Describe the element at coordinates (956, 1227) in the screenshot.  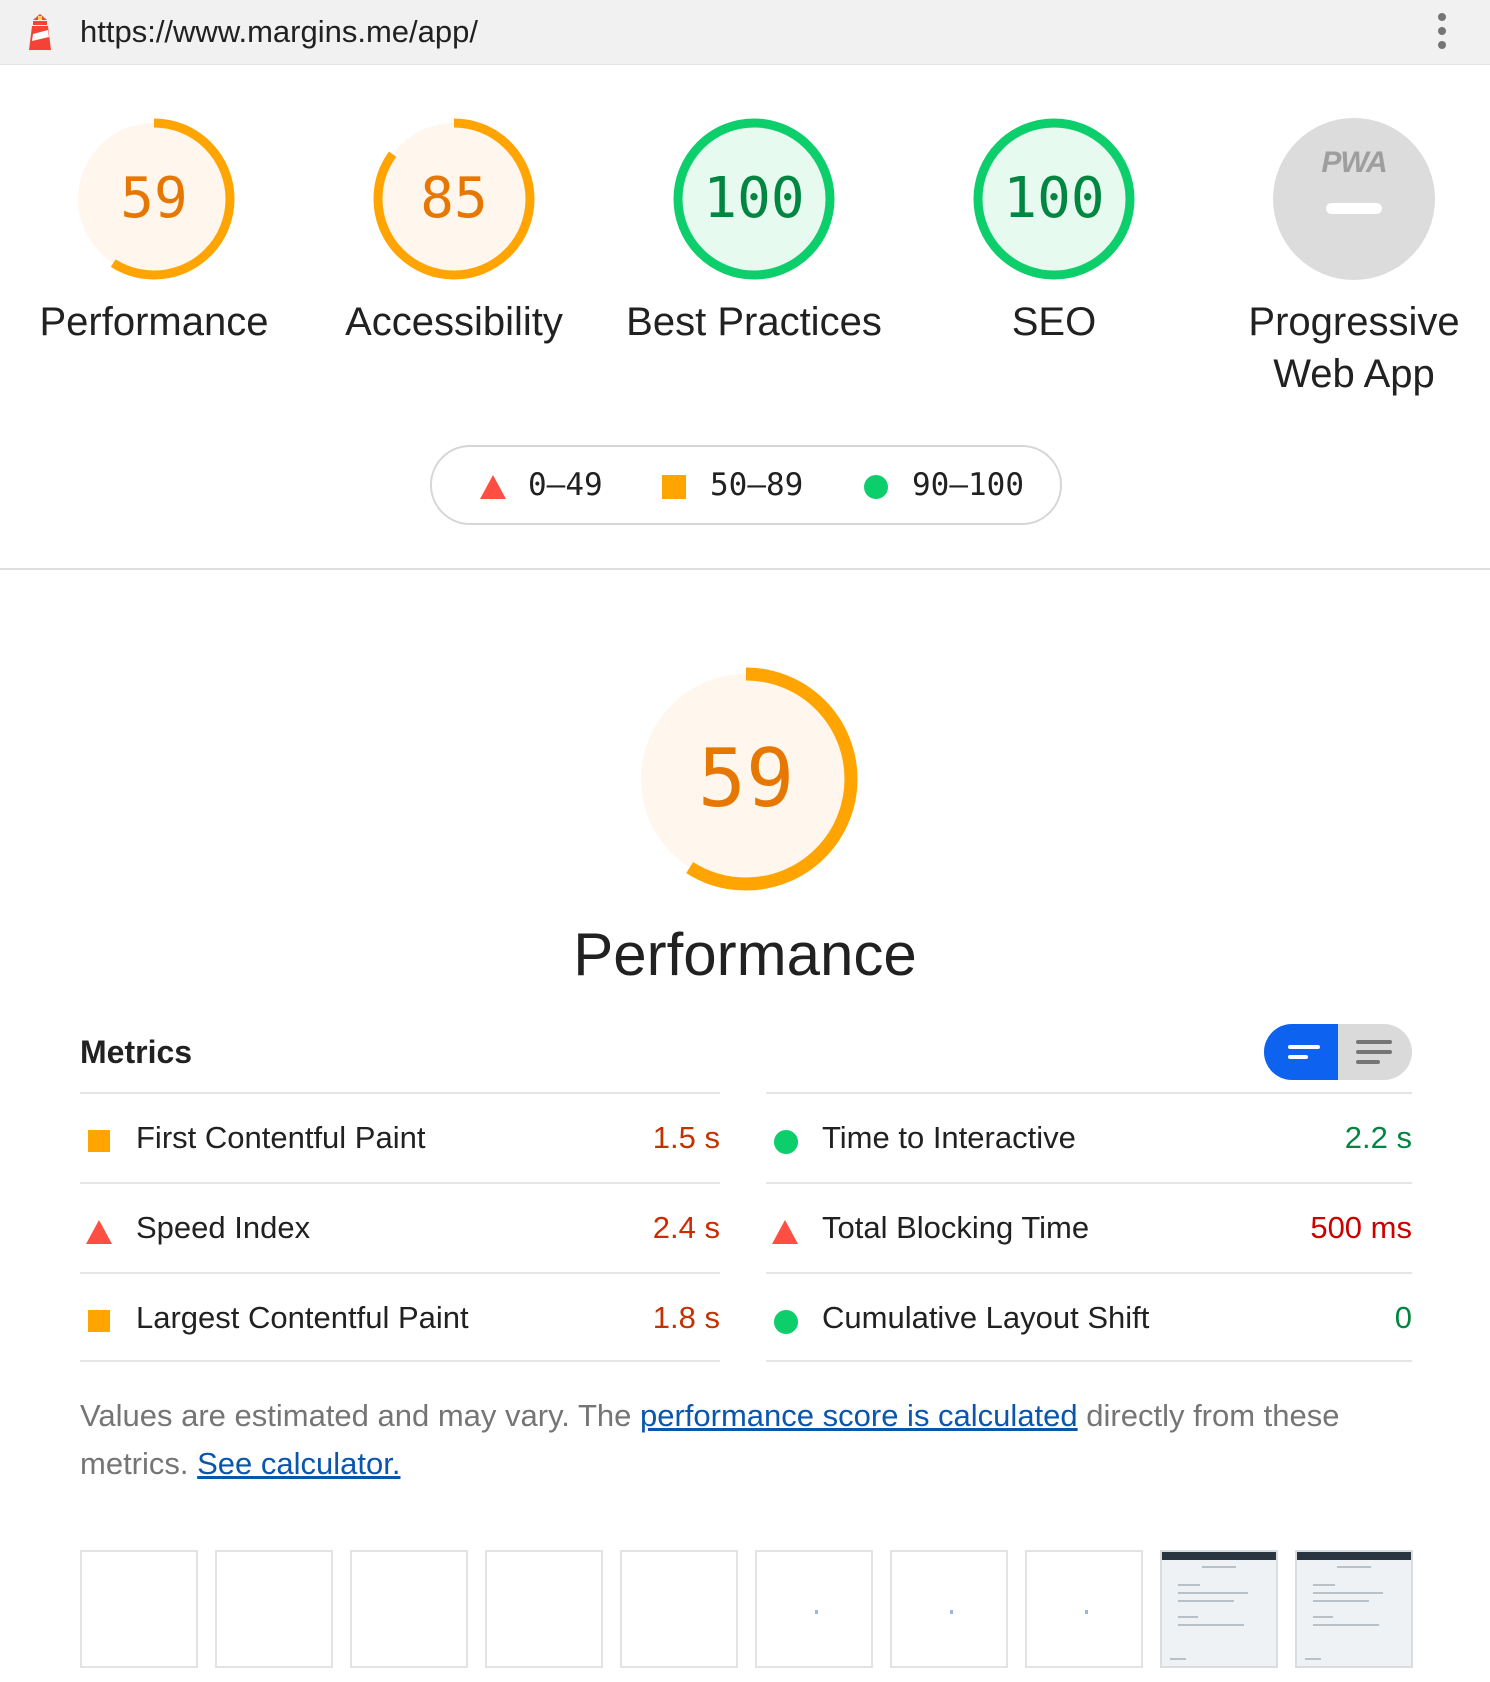
I see `metric-label: Total Blocking Time` at that location.